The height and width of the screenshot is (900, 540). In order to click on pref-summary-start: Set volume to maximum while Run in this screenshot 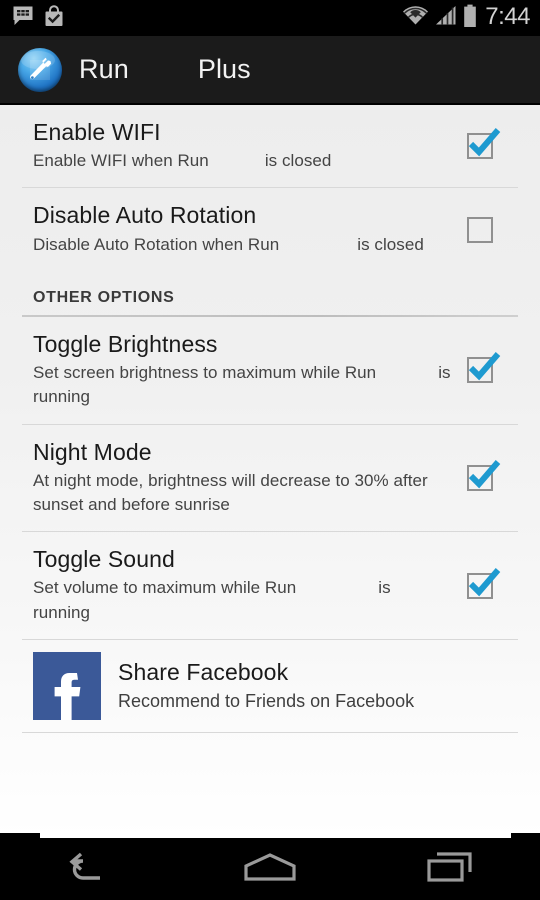, I will do `click(165, 588)`.